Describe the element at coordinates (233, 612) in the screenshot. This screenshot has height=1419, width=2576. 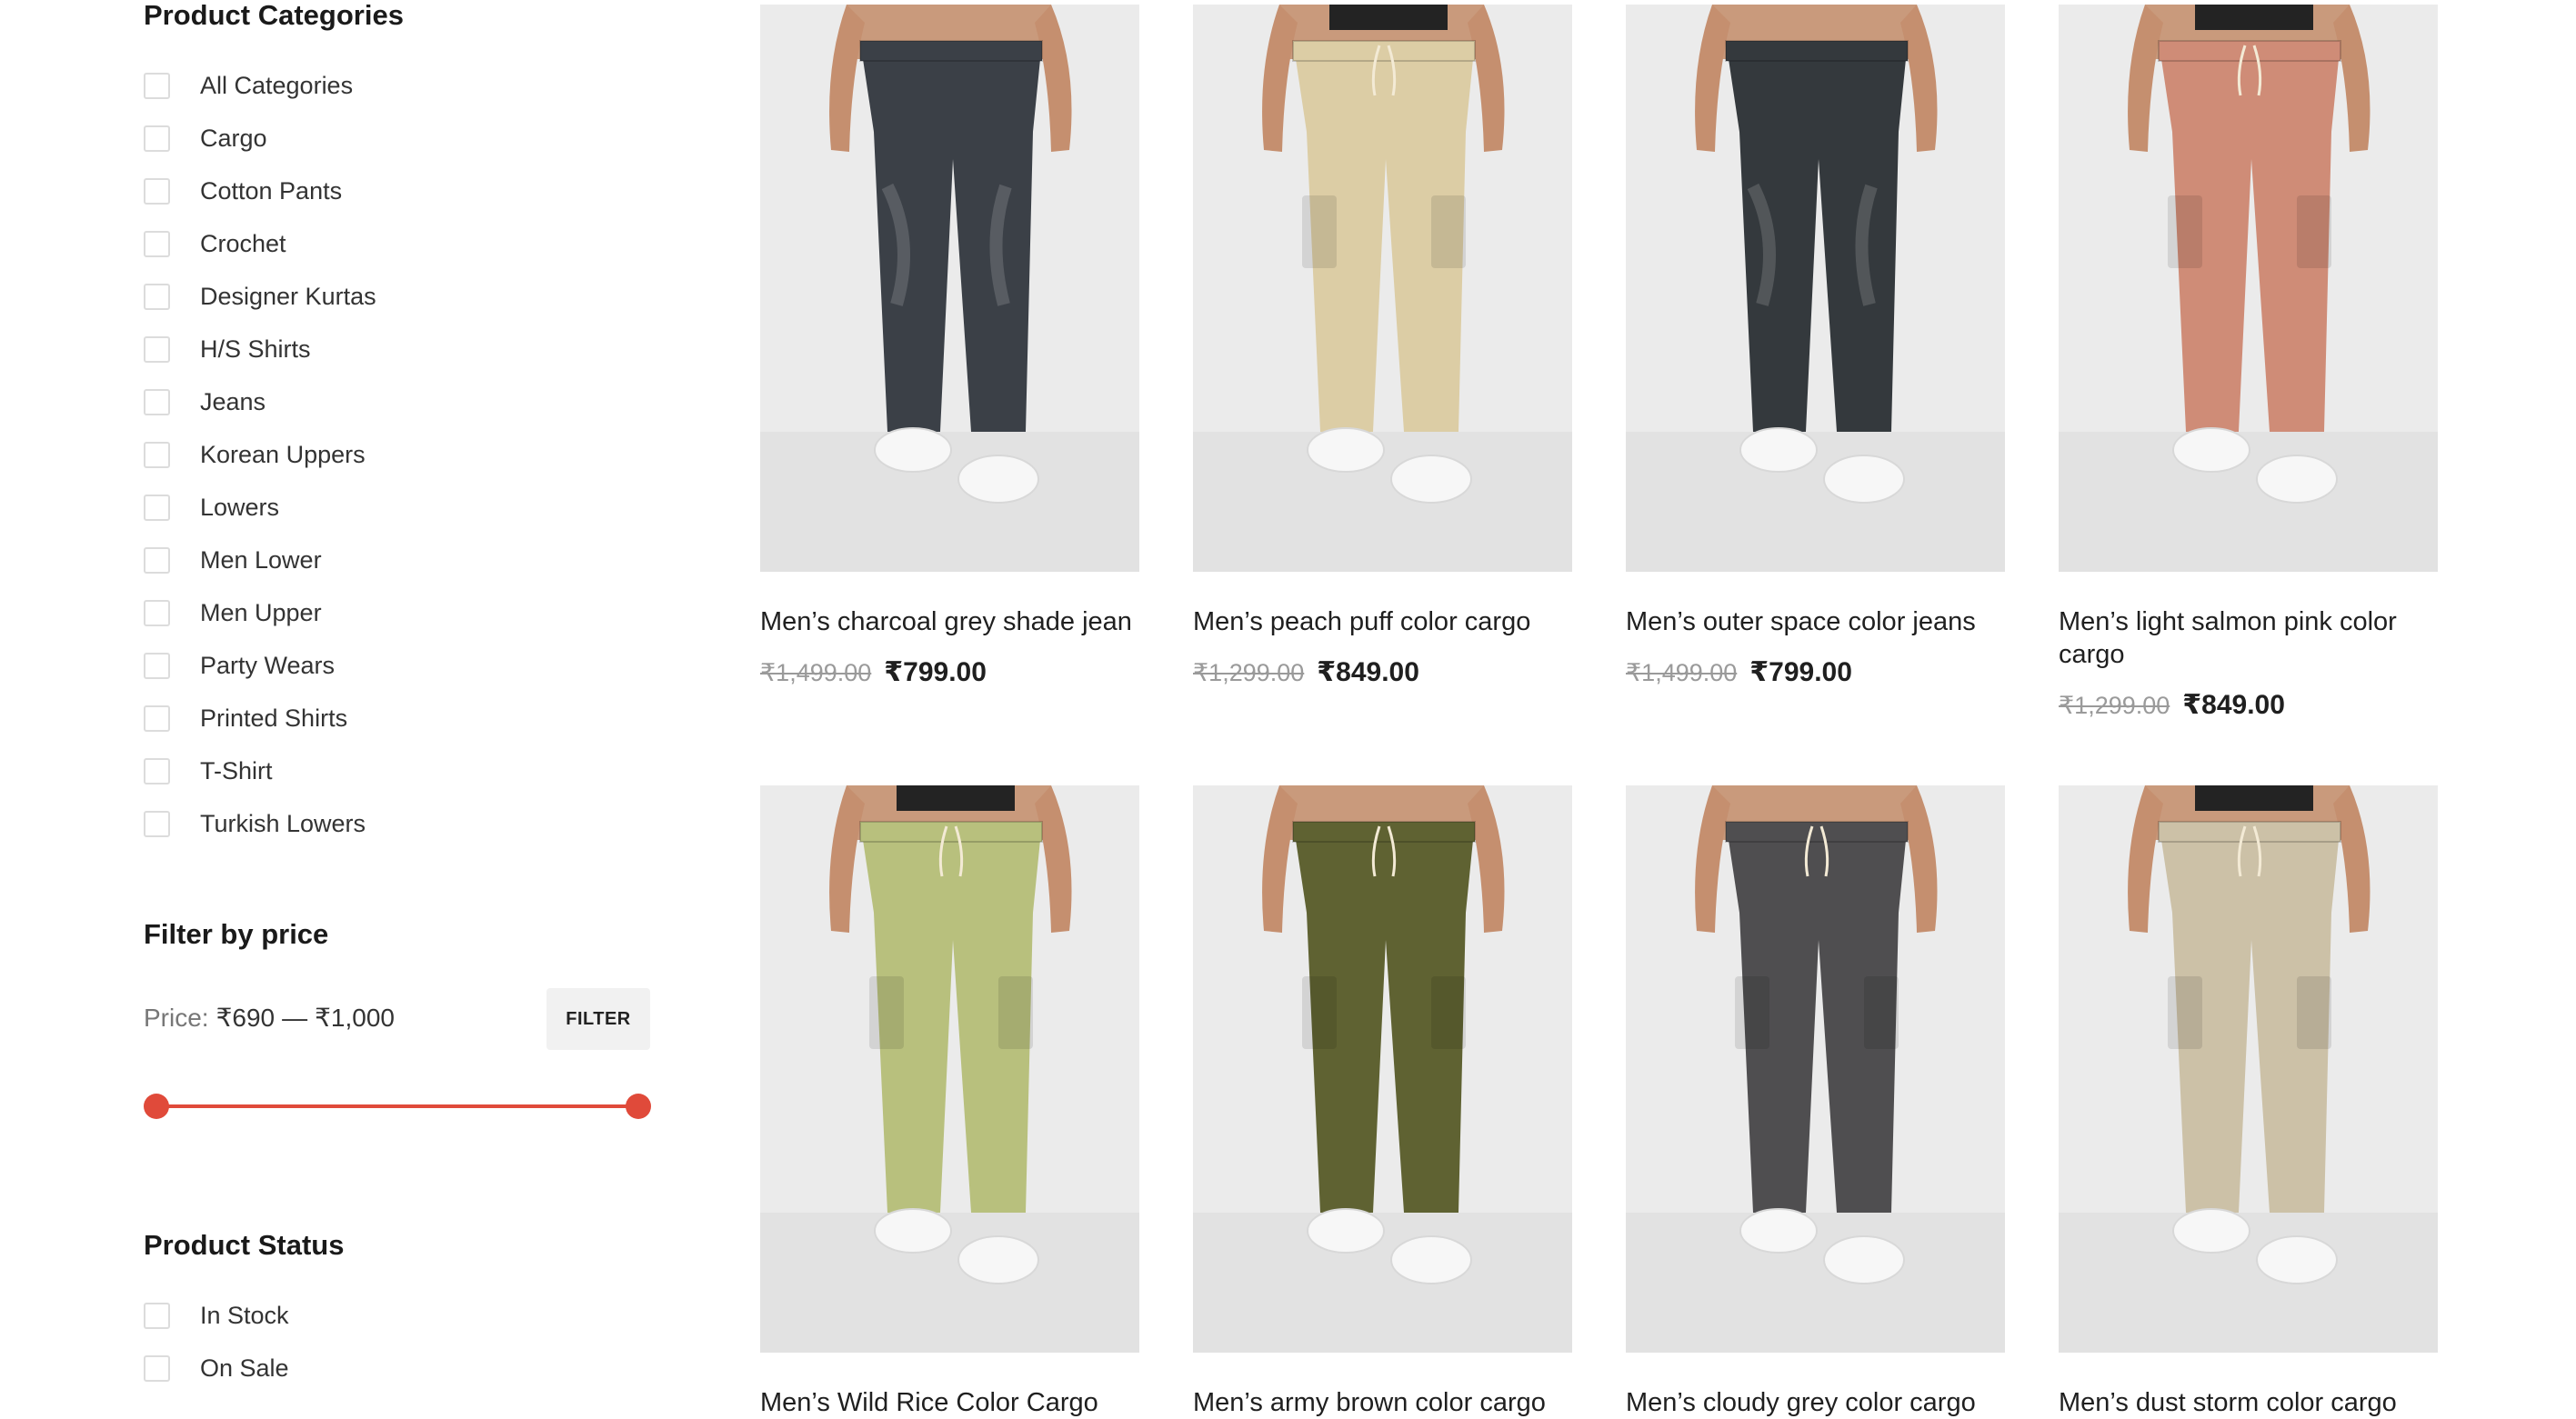
I see `category-filter-item: Men Upper` at that location.